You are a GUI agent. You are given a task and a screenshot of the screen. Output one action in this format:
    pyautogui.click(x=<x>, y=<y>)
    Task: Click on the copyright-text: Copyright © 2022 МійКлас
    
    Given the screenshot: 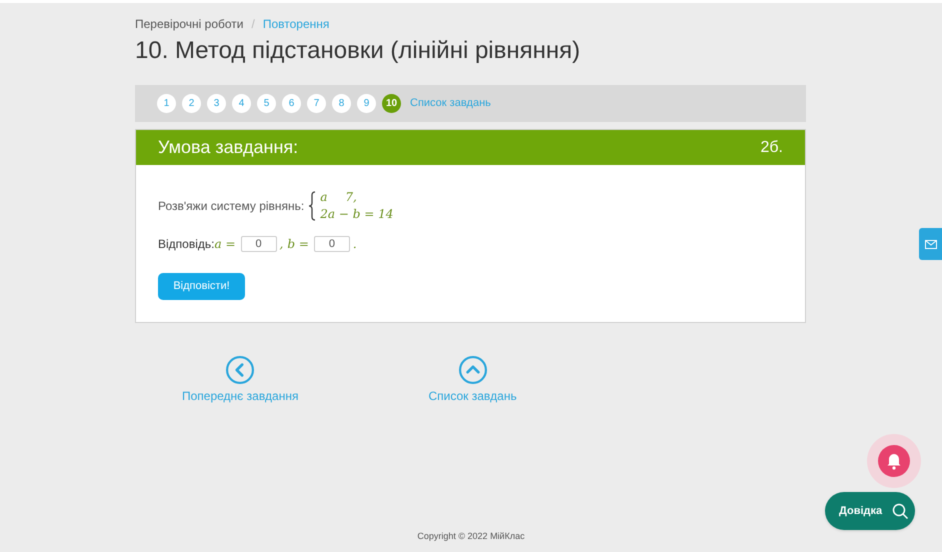 What is the action you would take?
    pyautogui.click(x=471, y=536)
    